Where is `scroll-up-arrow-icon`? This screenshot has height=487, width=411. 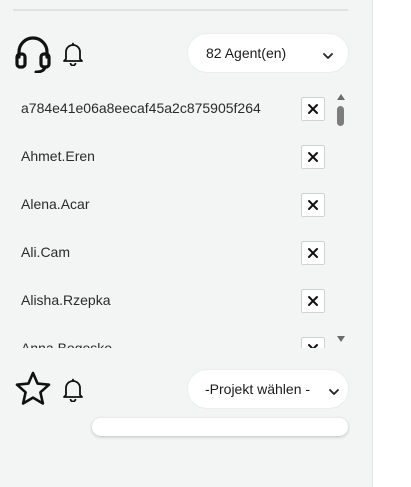 scroll-up-arrow-icon is located at coordinates (341, 97).